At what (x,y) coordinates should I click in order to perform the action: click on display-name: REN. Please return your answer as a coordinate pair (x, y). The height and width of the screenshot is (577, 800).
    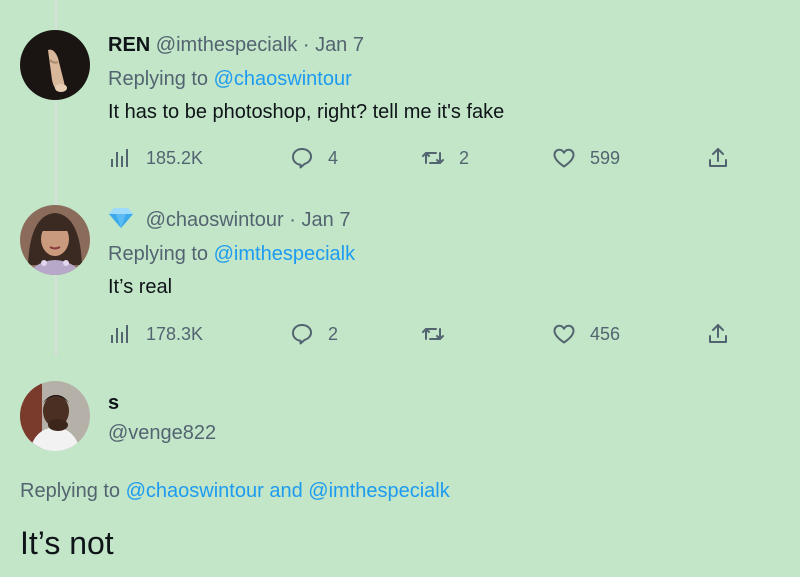
    Looking at the image, I should click on (129, 45).